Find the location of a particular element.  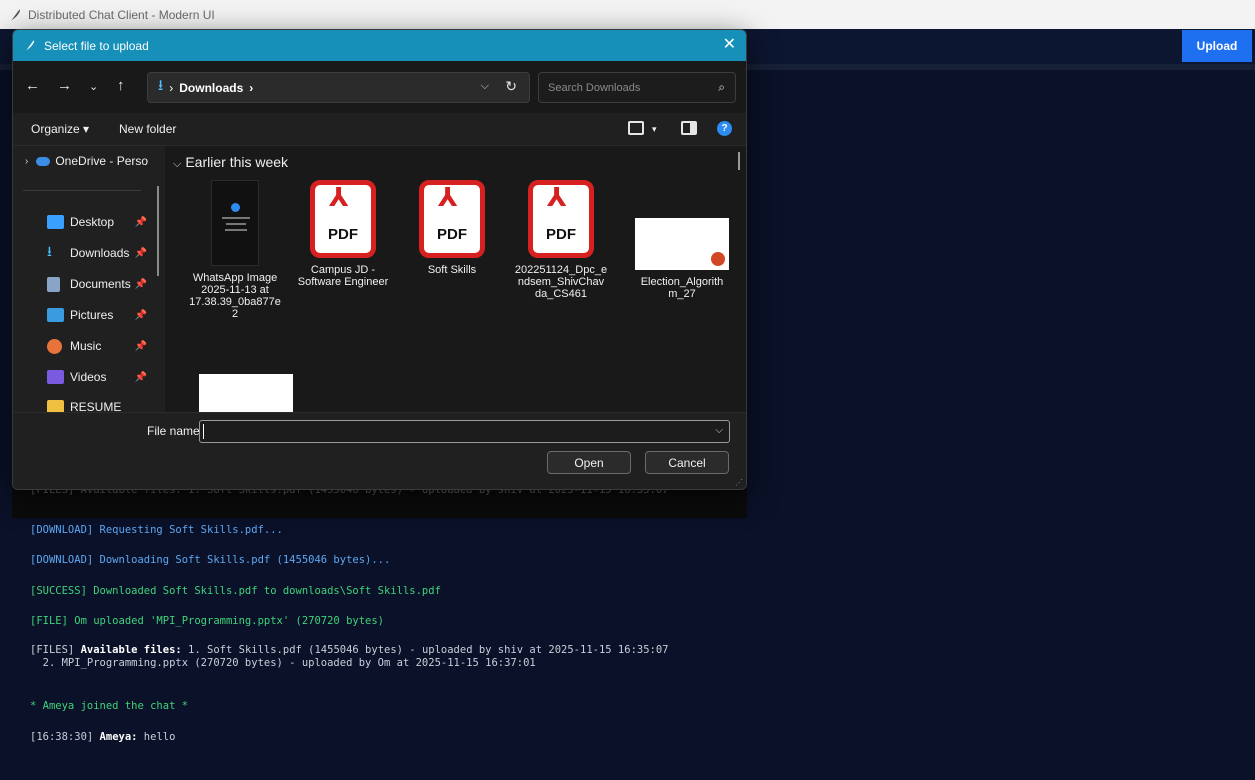

sidebar-item-label: OneDrive - Perso is located at coordinates (102, 161).